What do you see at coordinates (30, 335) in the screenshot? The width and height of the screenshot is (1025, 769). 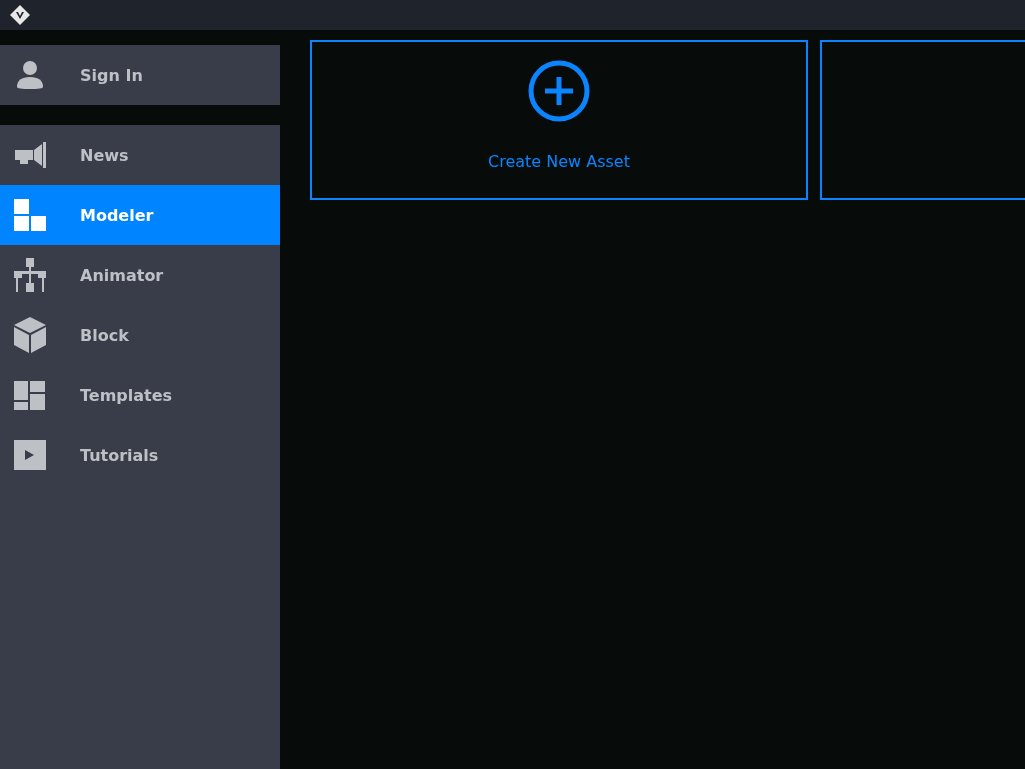 I see `cube-icon` at bounding box center [30, 335].